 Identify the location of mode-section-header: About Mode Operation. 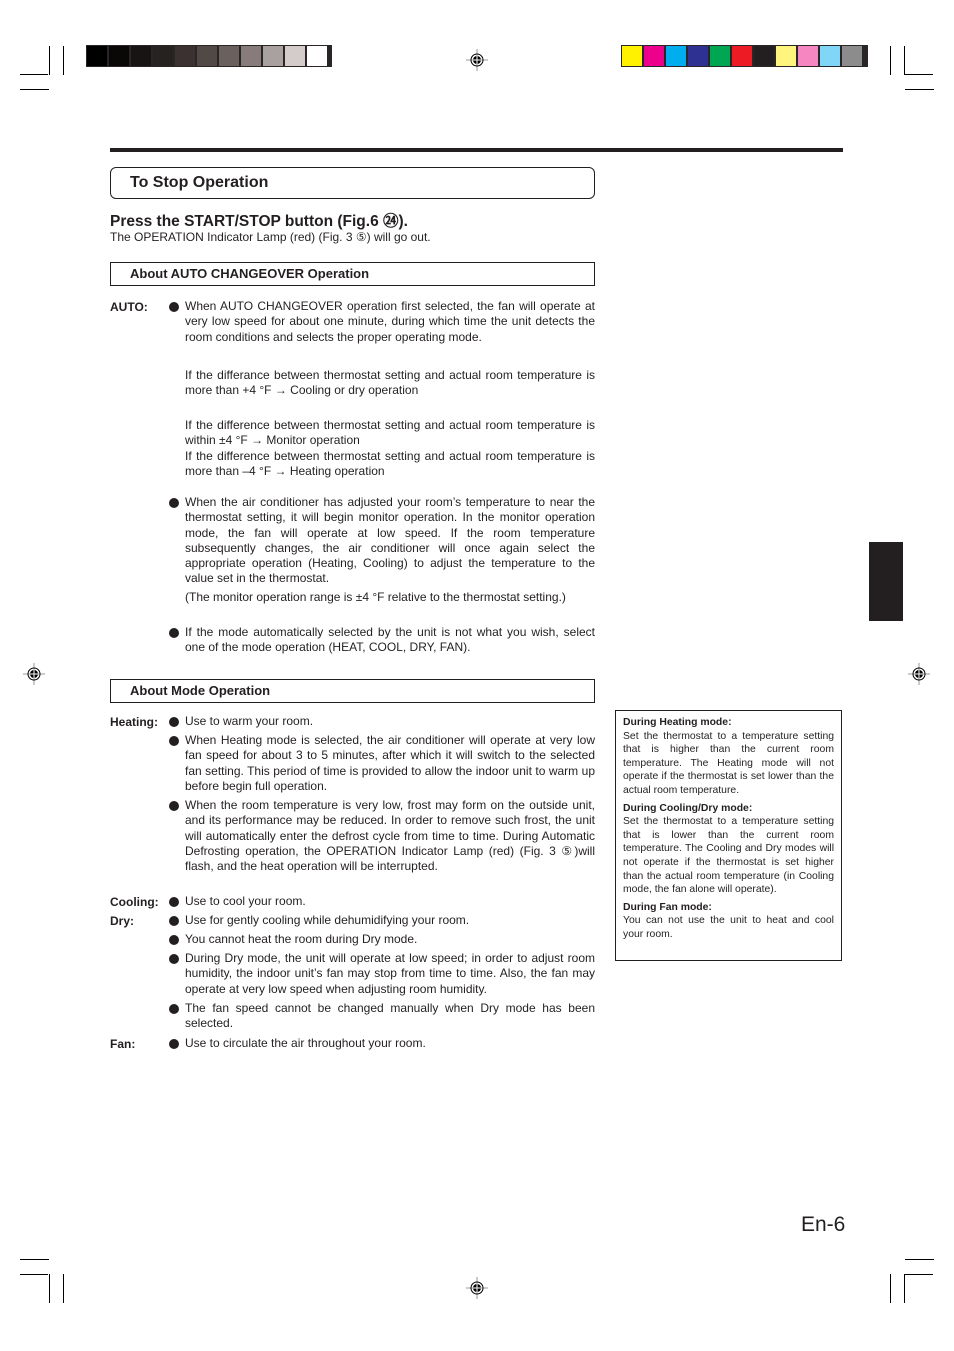
(352, 691).